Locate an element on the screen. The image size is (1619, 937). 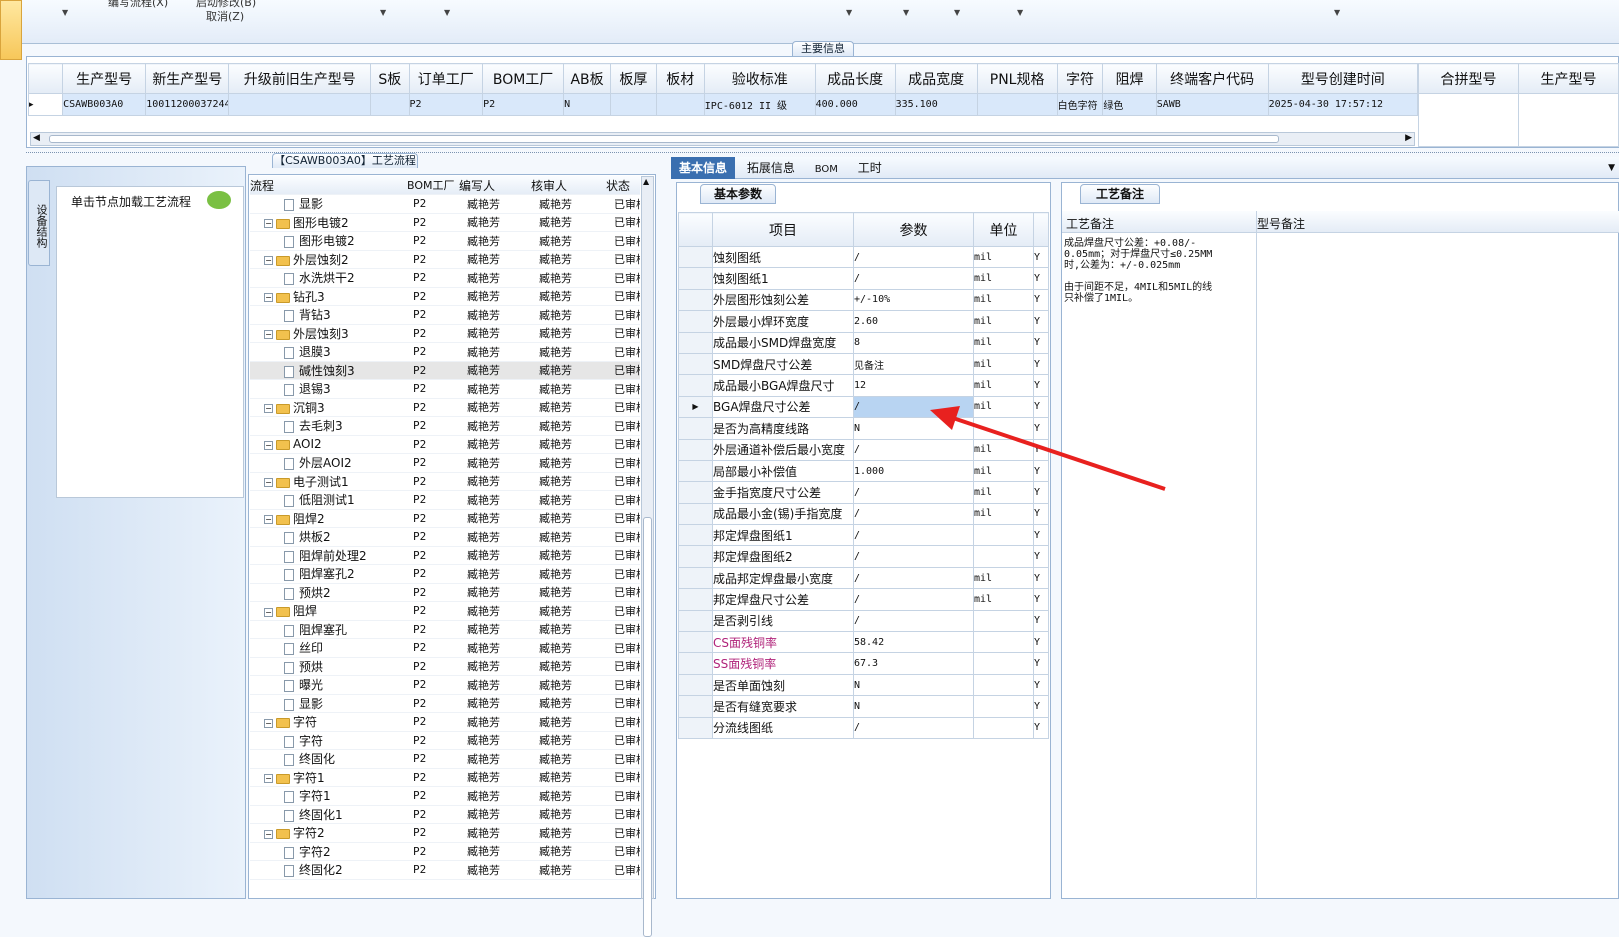
table-row: SMD焊盘尺寸公差 见备注 mil Y is located at coordinates (863, 364).